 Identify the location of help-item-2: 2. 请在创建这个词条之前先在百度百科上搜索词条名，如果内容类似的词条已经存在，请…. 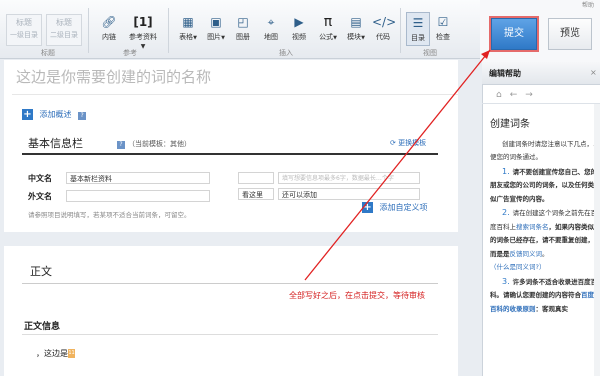
(545, 240).